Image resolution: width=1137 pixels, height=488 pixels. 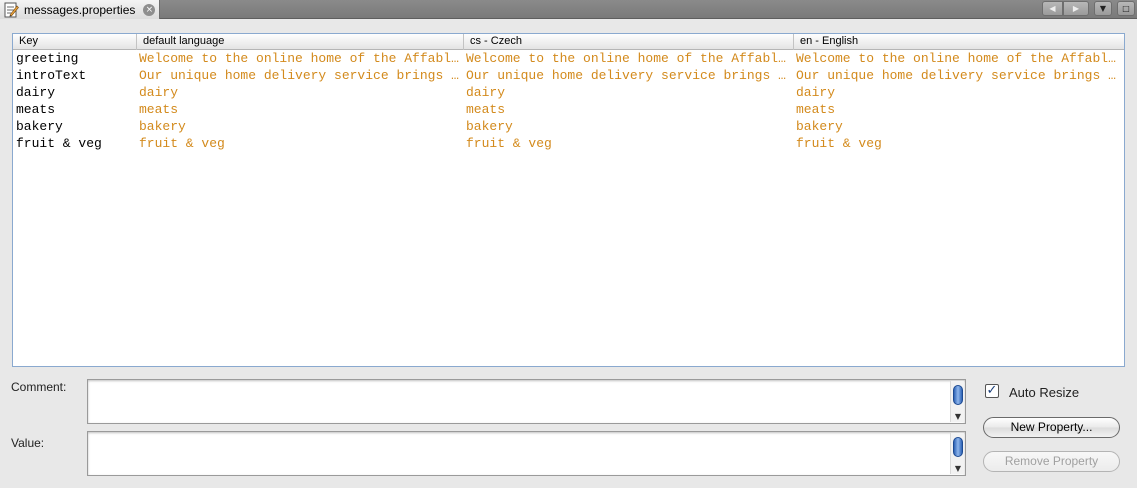 I want to click on key-cell: dairy, so click(x=75, y=92).